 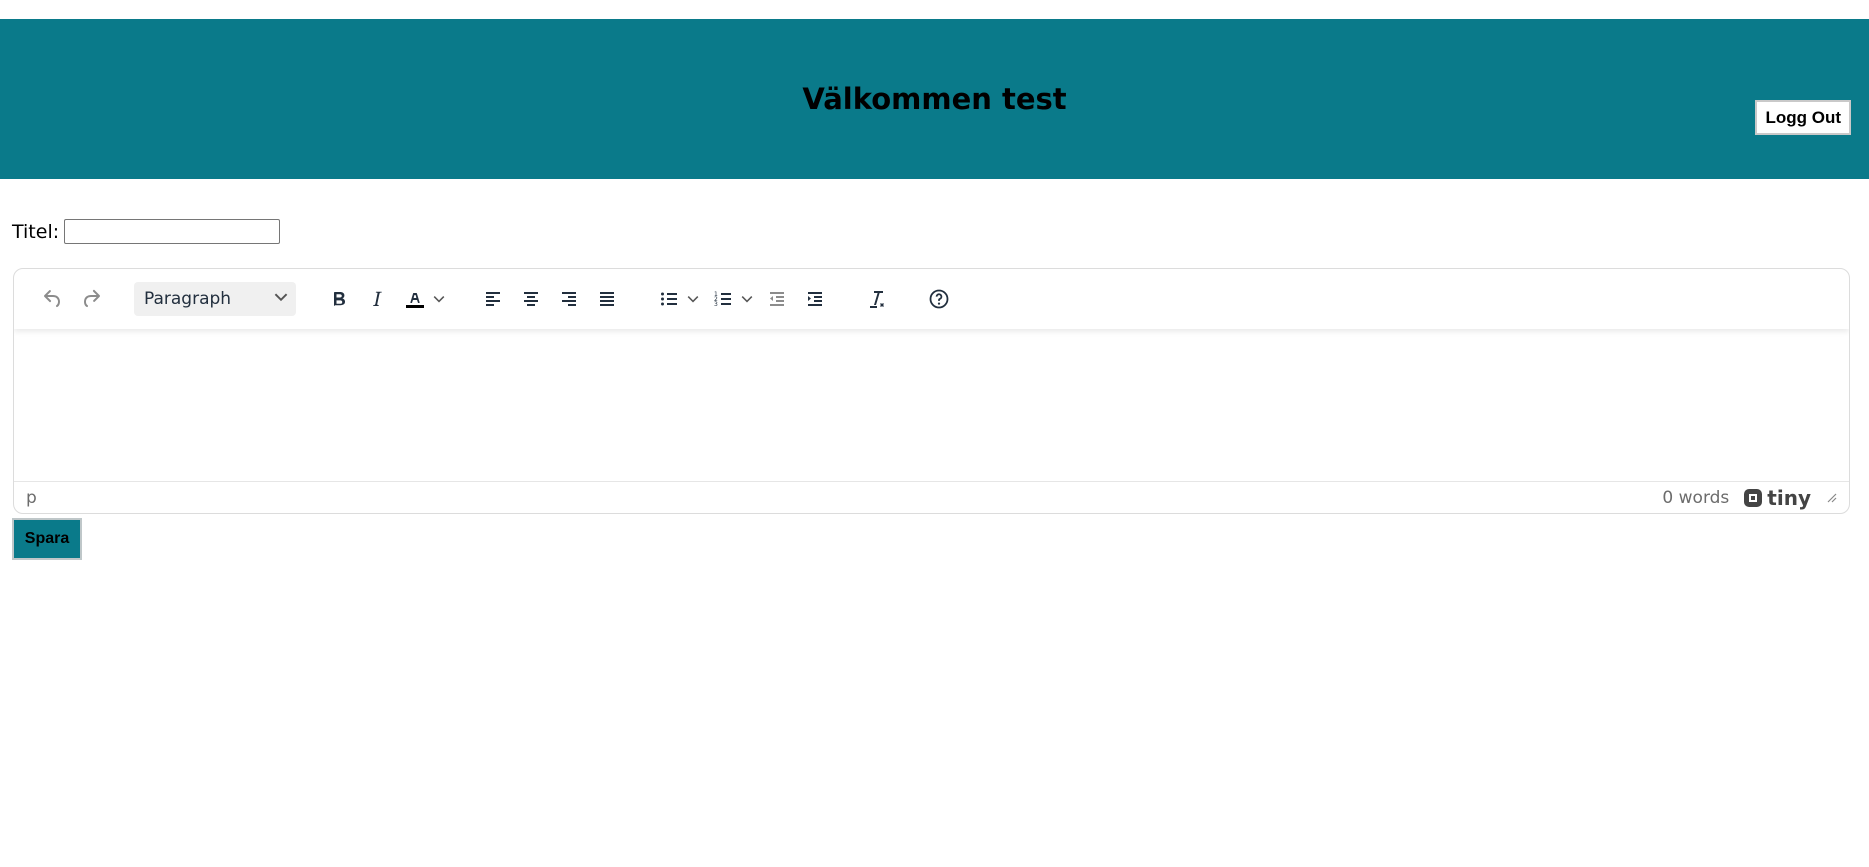 I want to click on indent-icon, so click(x=815, y=299).